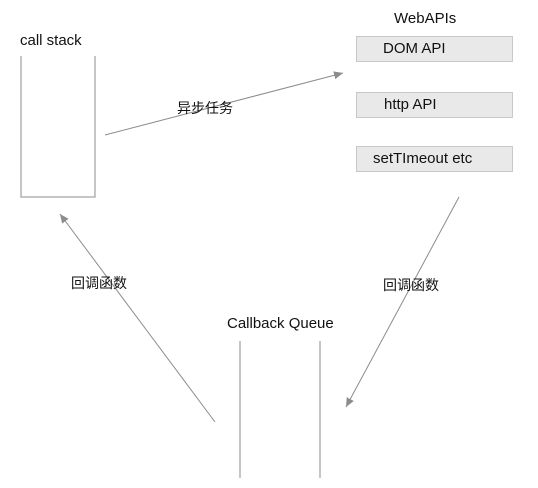  Describe the element at coordinates (280, 323) in the screenshot. I see `callback-queue-label: Callback Queue` at that location.